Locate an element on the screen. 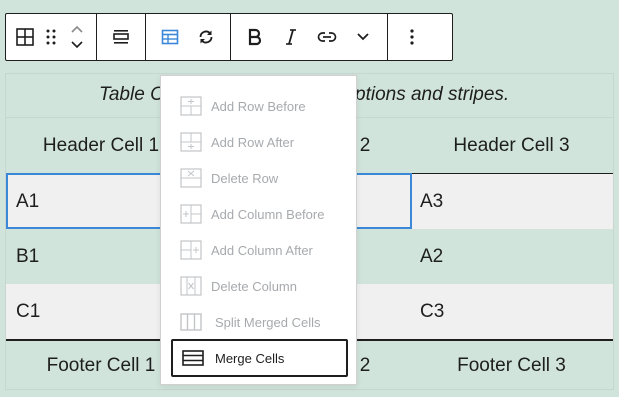  link-icon is located at coordinates (327, 37).